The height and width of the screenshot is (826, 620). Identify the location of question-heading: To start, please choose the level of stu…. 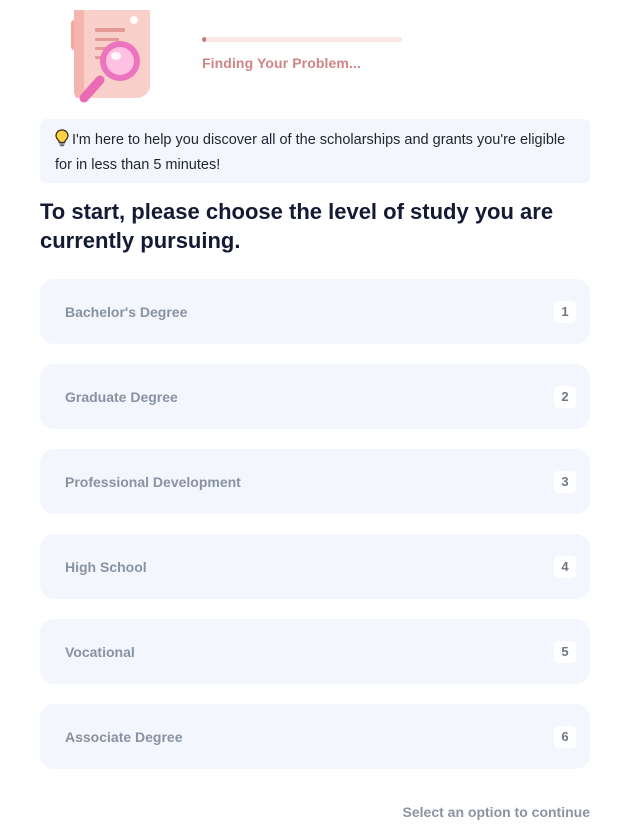
(297, 226).